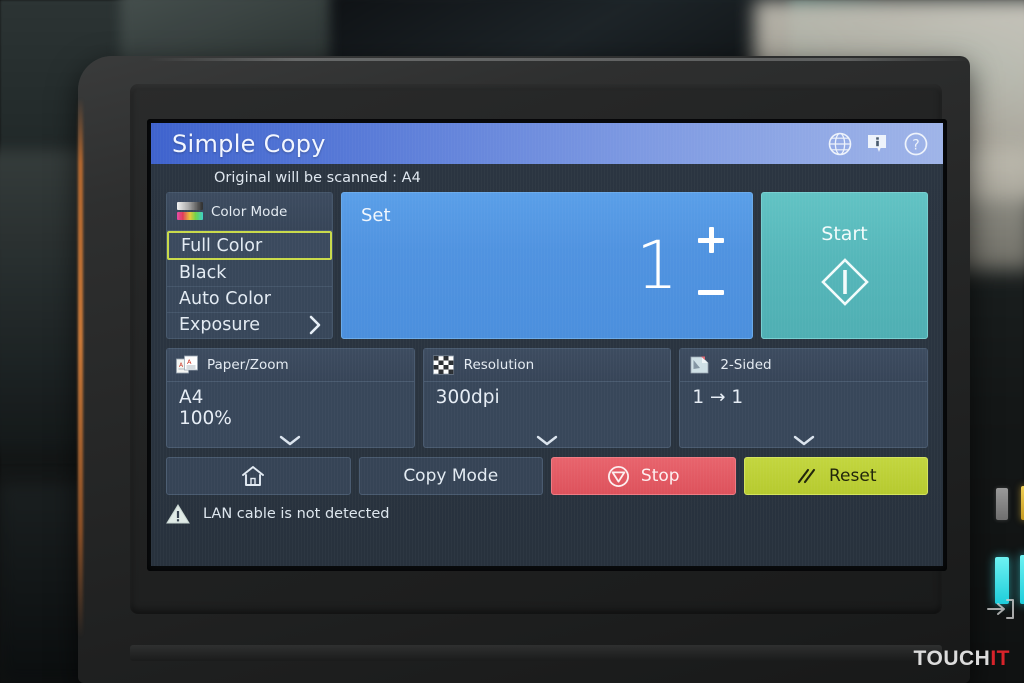 This screenshot has height=683, width=1024. I want to click on action-buttons-row: Copy Mode Stop Reset, so click(547, 476).